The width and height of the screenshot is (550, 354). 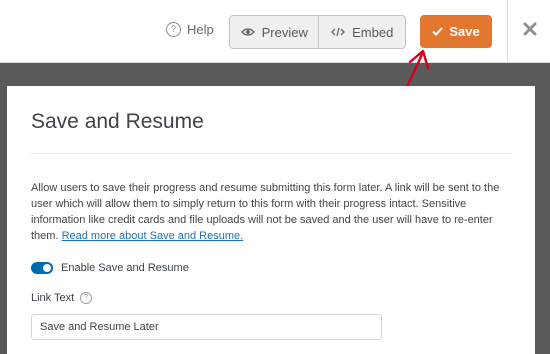 I want to click on checkmark-icon, so click(x=438, y=31).